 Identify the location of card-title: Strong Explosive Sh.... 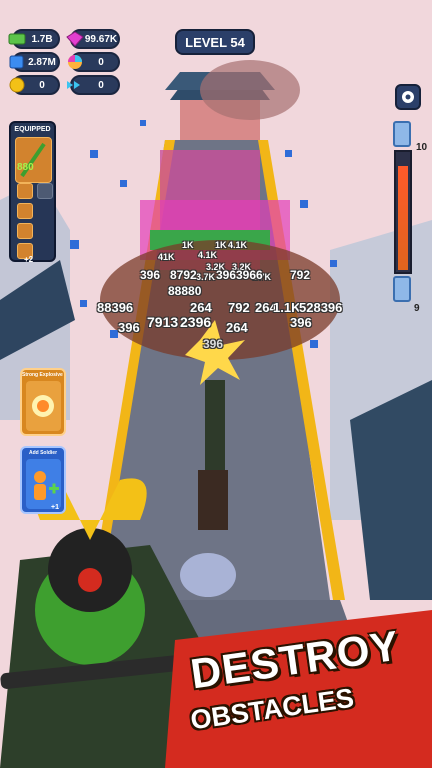
(43, 375).